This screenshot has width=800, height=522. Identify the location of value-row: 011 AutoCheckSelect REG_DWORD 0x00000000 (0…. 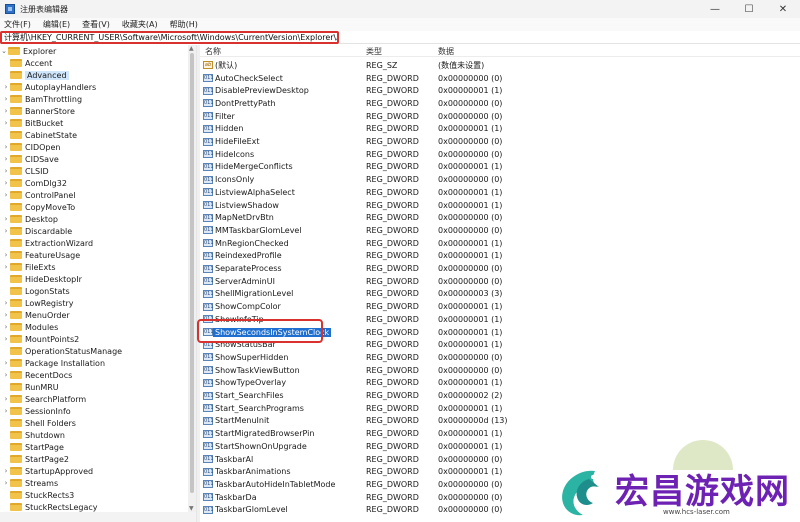
(500, 78).